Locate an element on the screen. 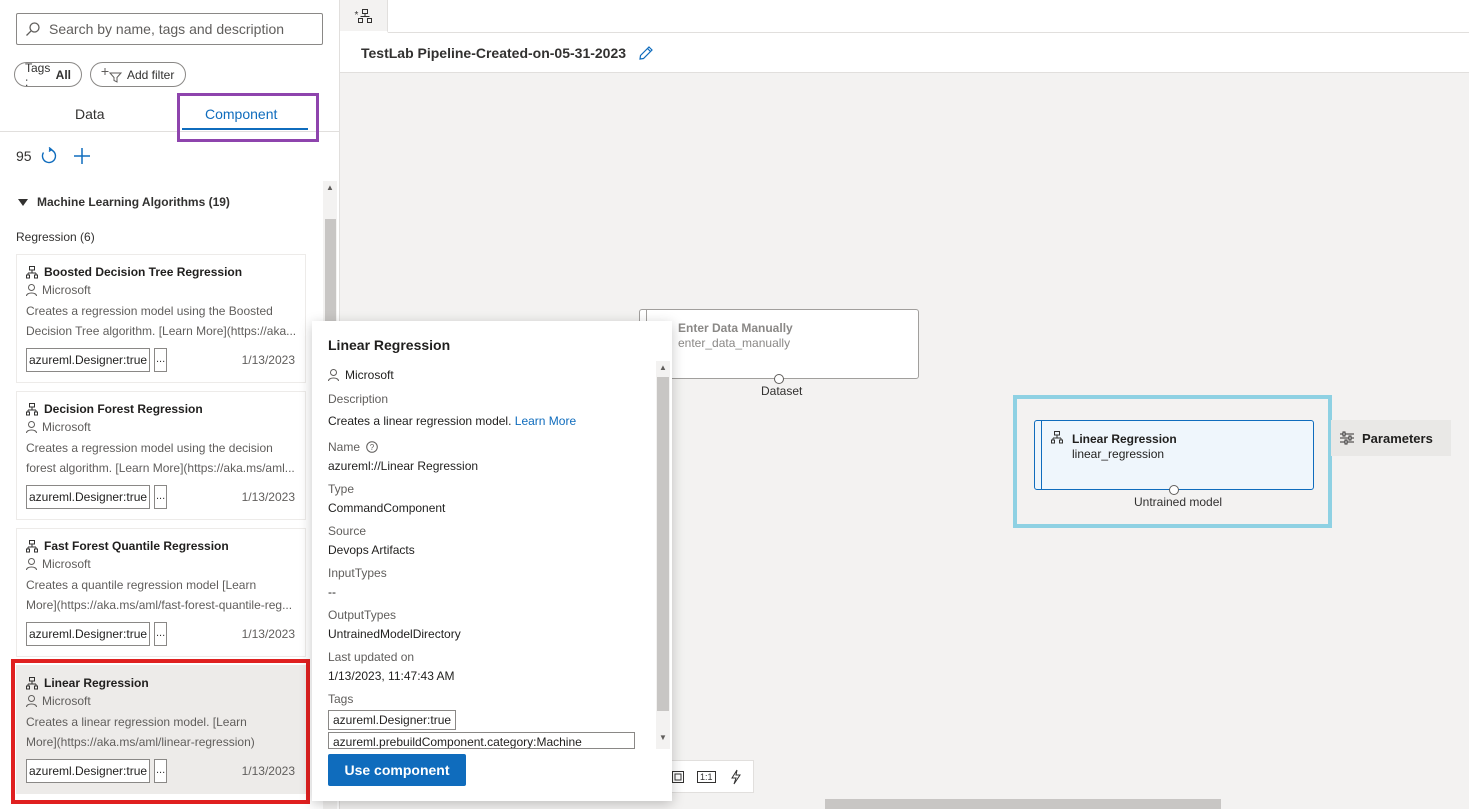 This screenshot has width=1469, height=809. popup-description-label: Description is located at coordinates (358, 399).